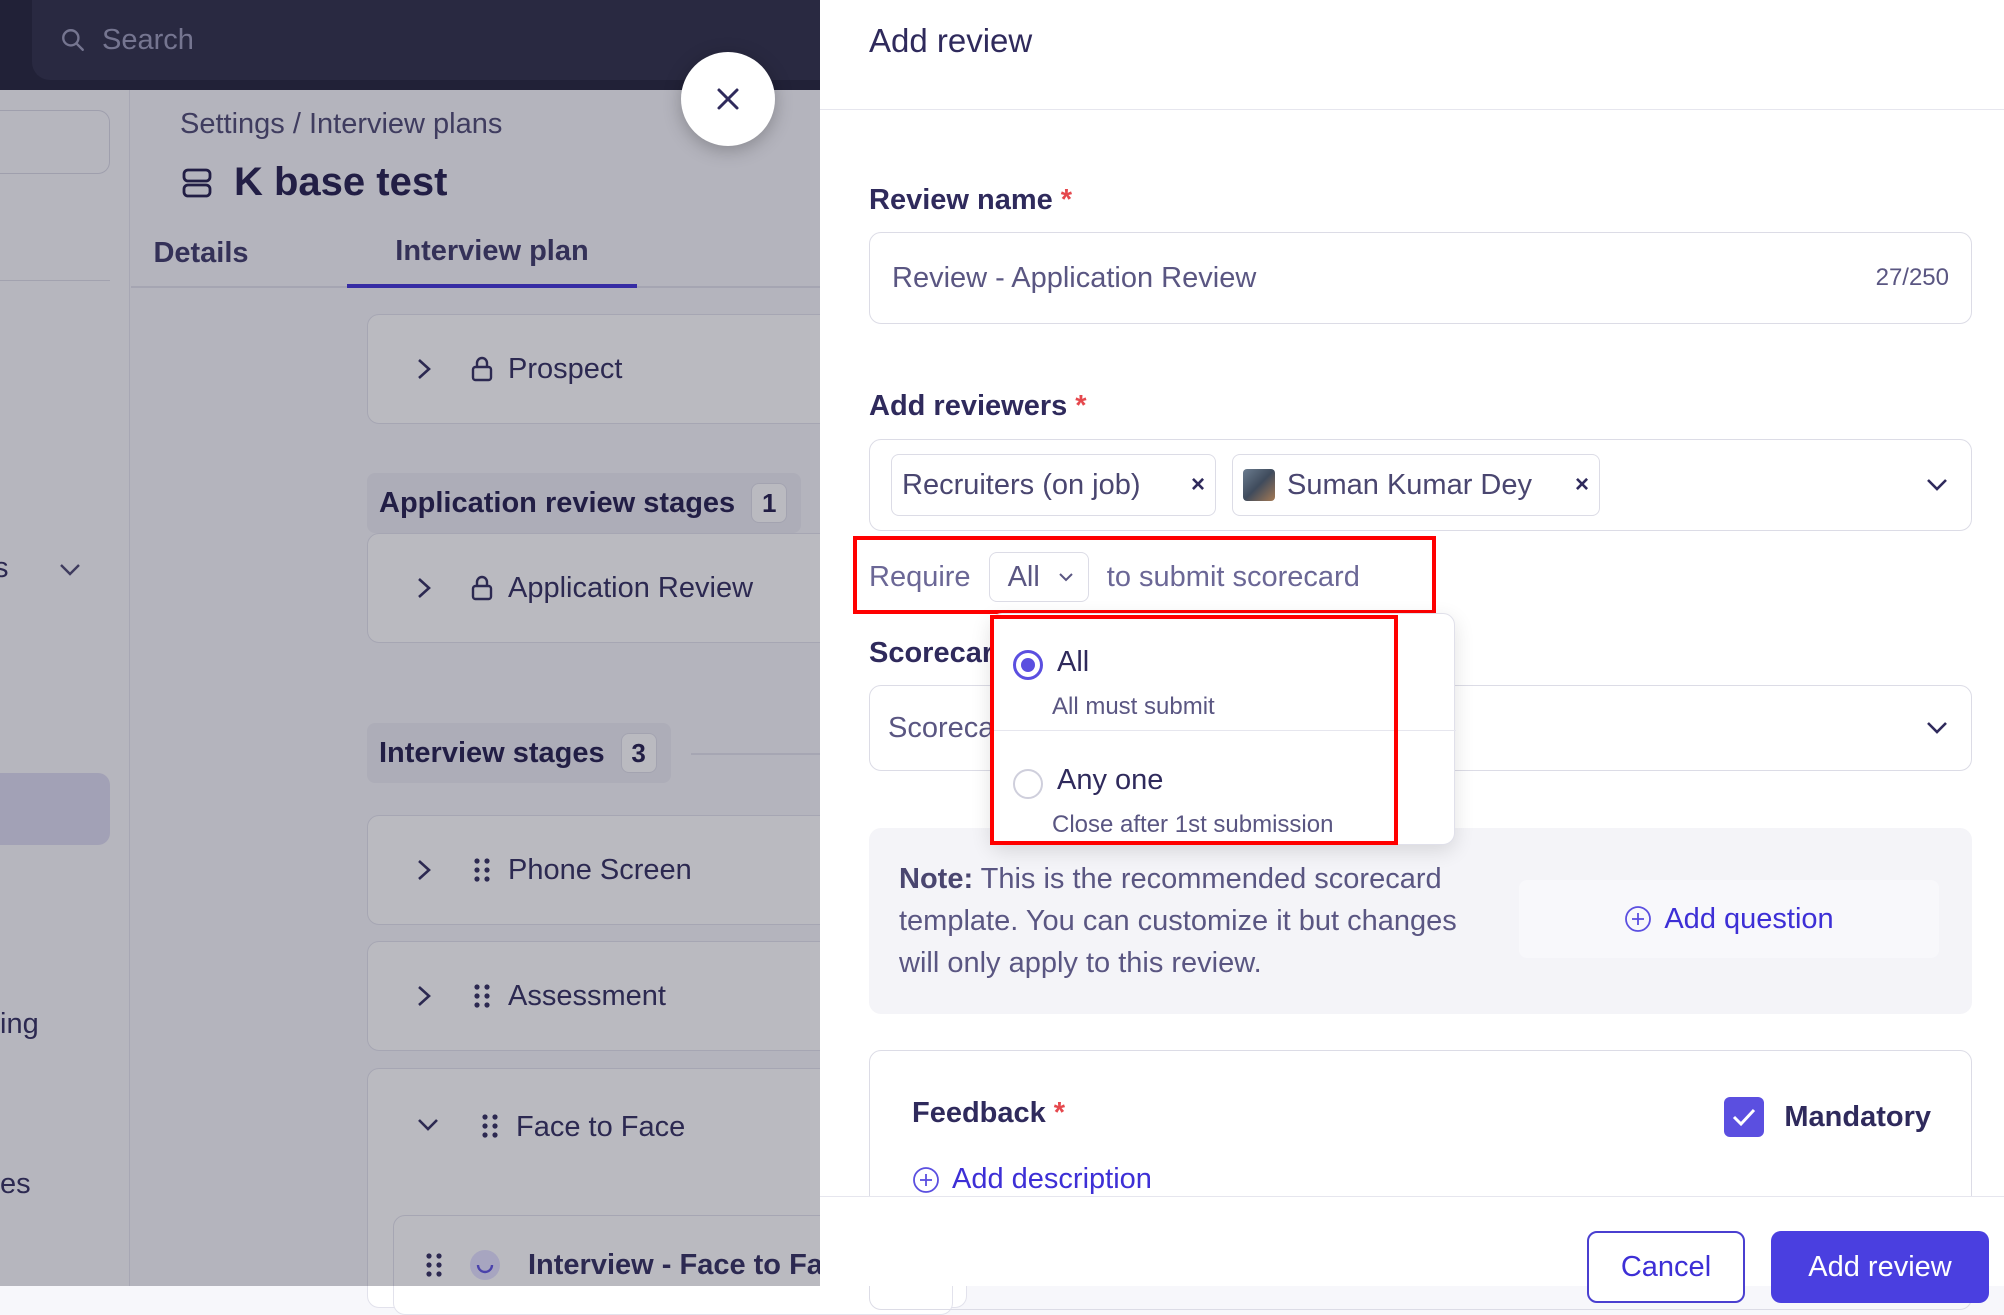 The height and width of the screenshot is (1315, 2004). Describe the element at coordinates (1666, 1267) in the screenshot. I see `cancel-button: Cancel` at that location.